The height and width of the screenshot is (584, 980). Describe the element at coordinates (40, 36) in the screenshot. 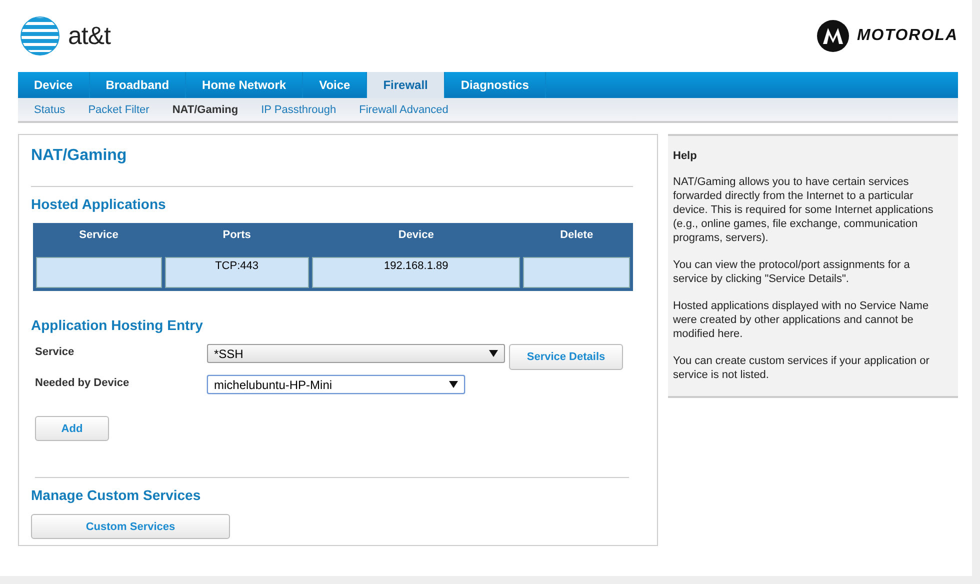

I see `globe-logo-icon` at that location.